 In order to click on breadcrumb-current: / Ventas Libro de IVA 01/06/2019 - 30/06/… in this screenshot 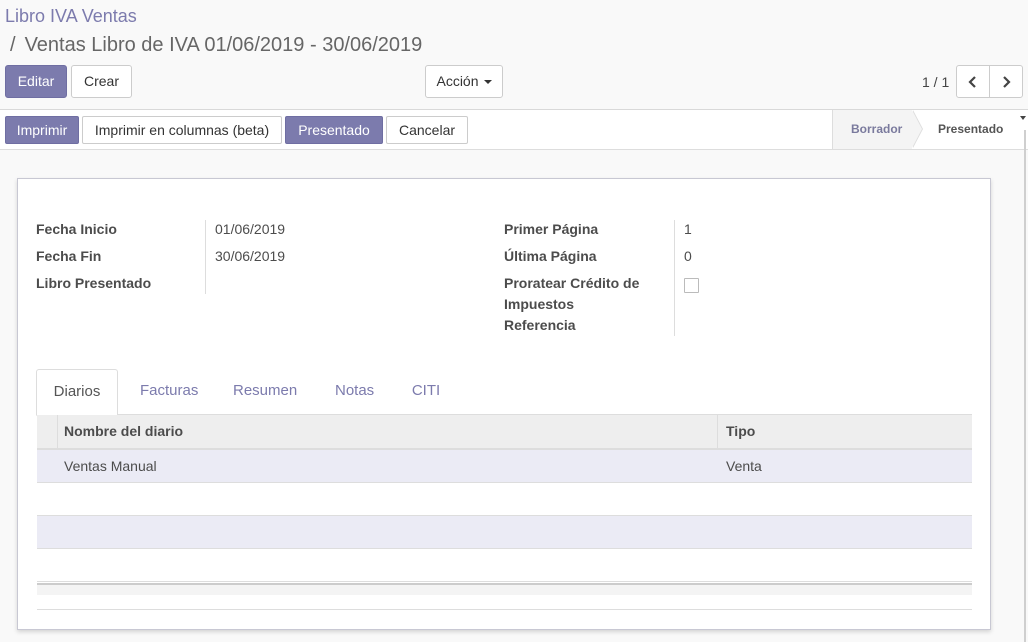, I will do `click(216, 45)`.